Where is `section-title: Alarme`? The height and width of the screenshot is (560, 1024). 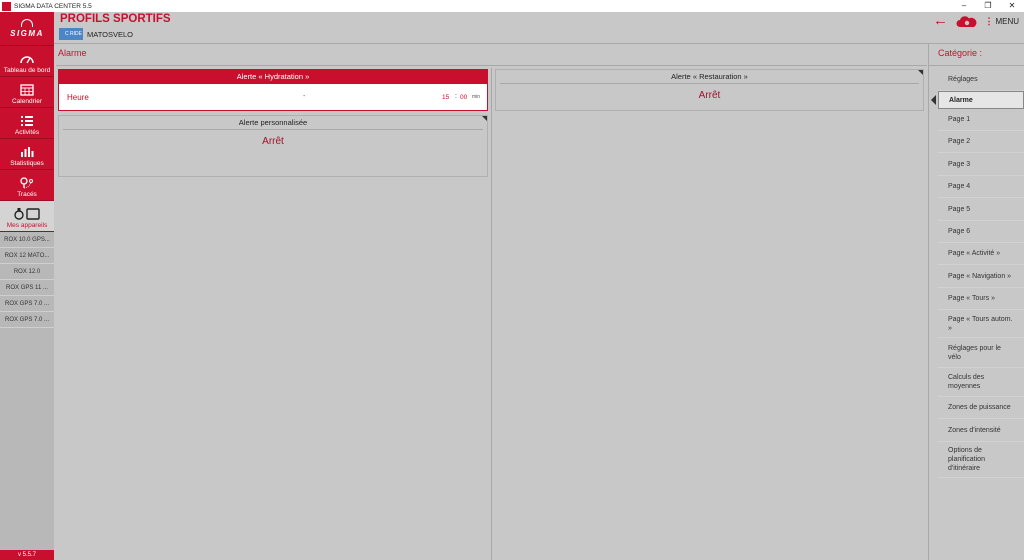 section-title: Alarme is located at coordinates (72, 53).